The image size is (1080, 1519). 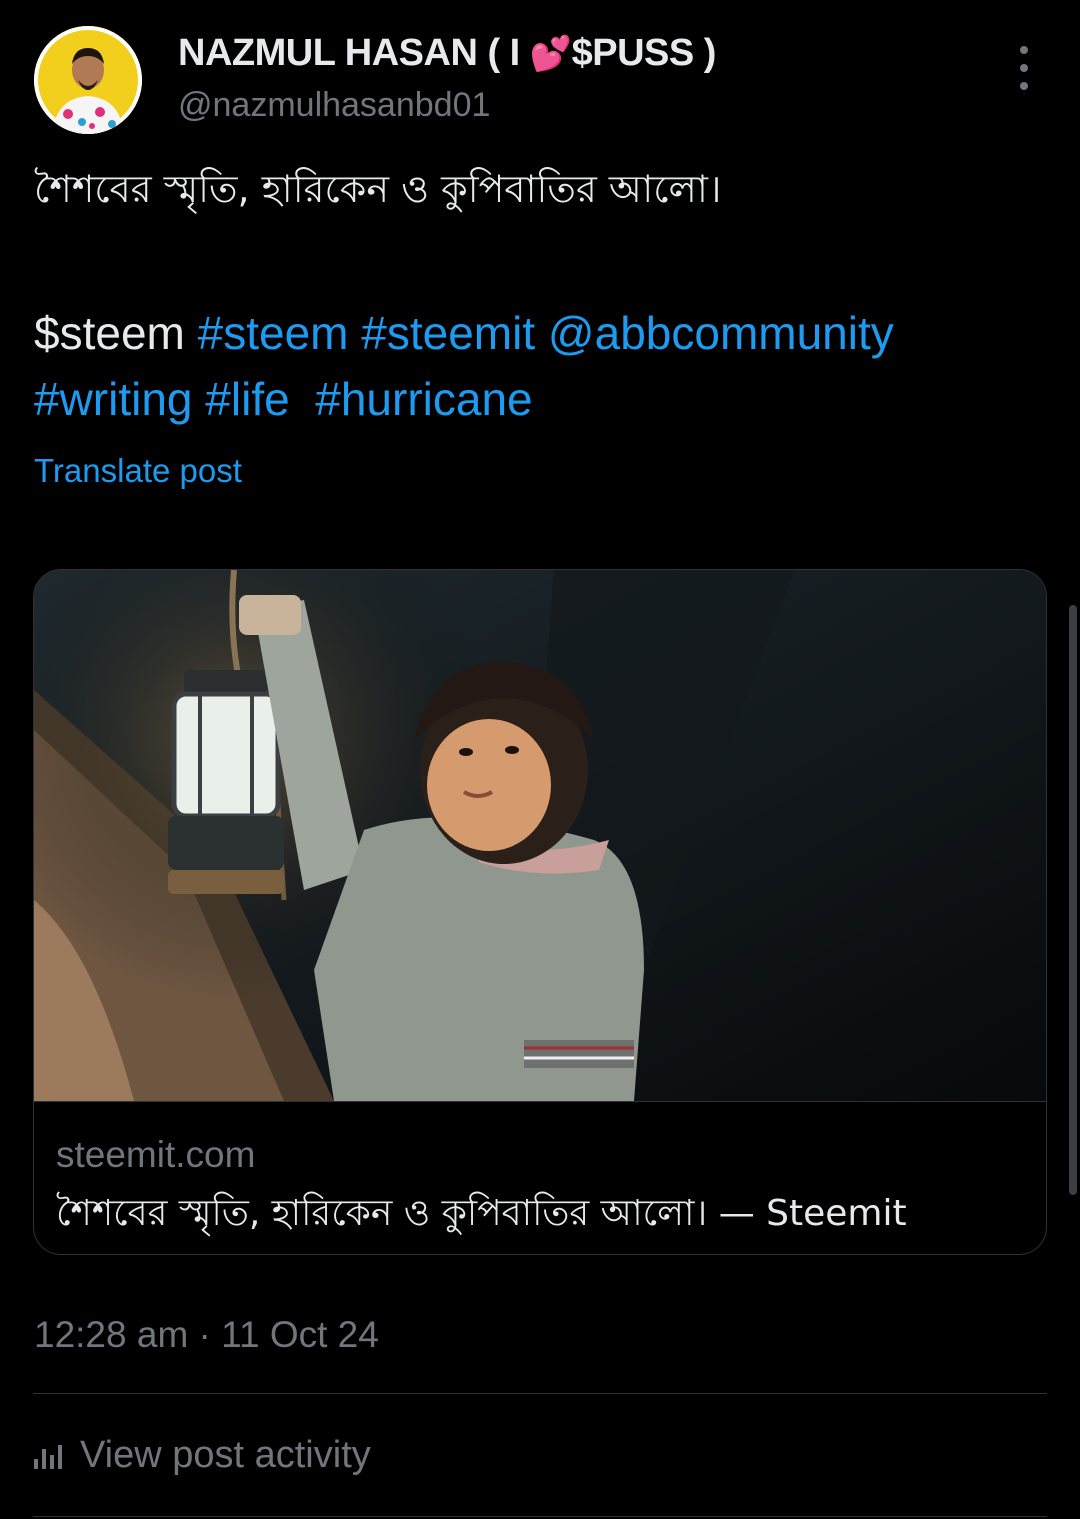 I want to click on hashtag-steem: #steem, so click(x=273, y=333).